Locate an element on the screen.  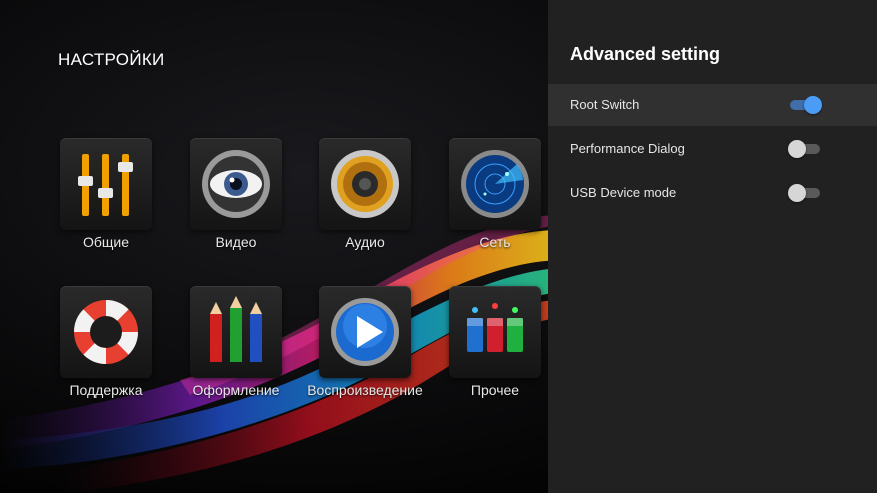
tile-video: Видео is located at coordinates (236, 203).